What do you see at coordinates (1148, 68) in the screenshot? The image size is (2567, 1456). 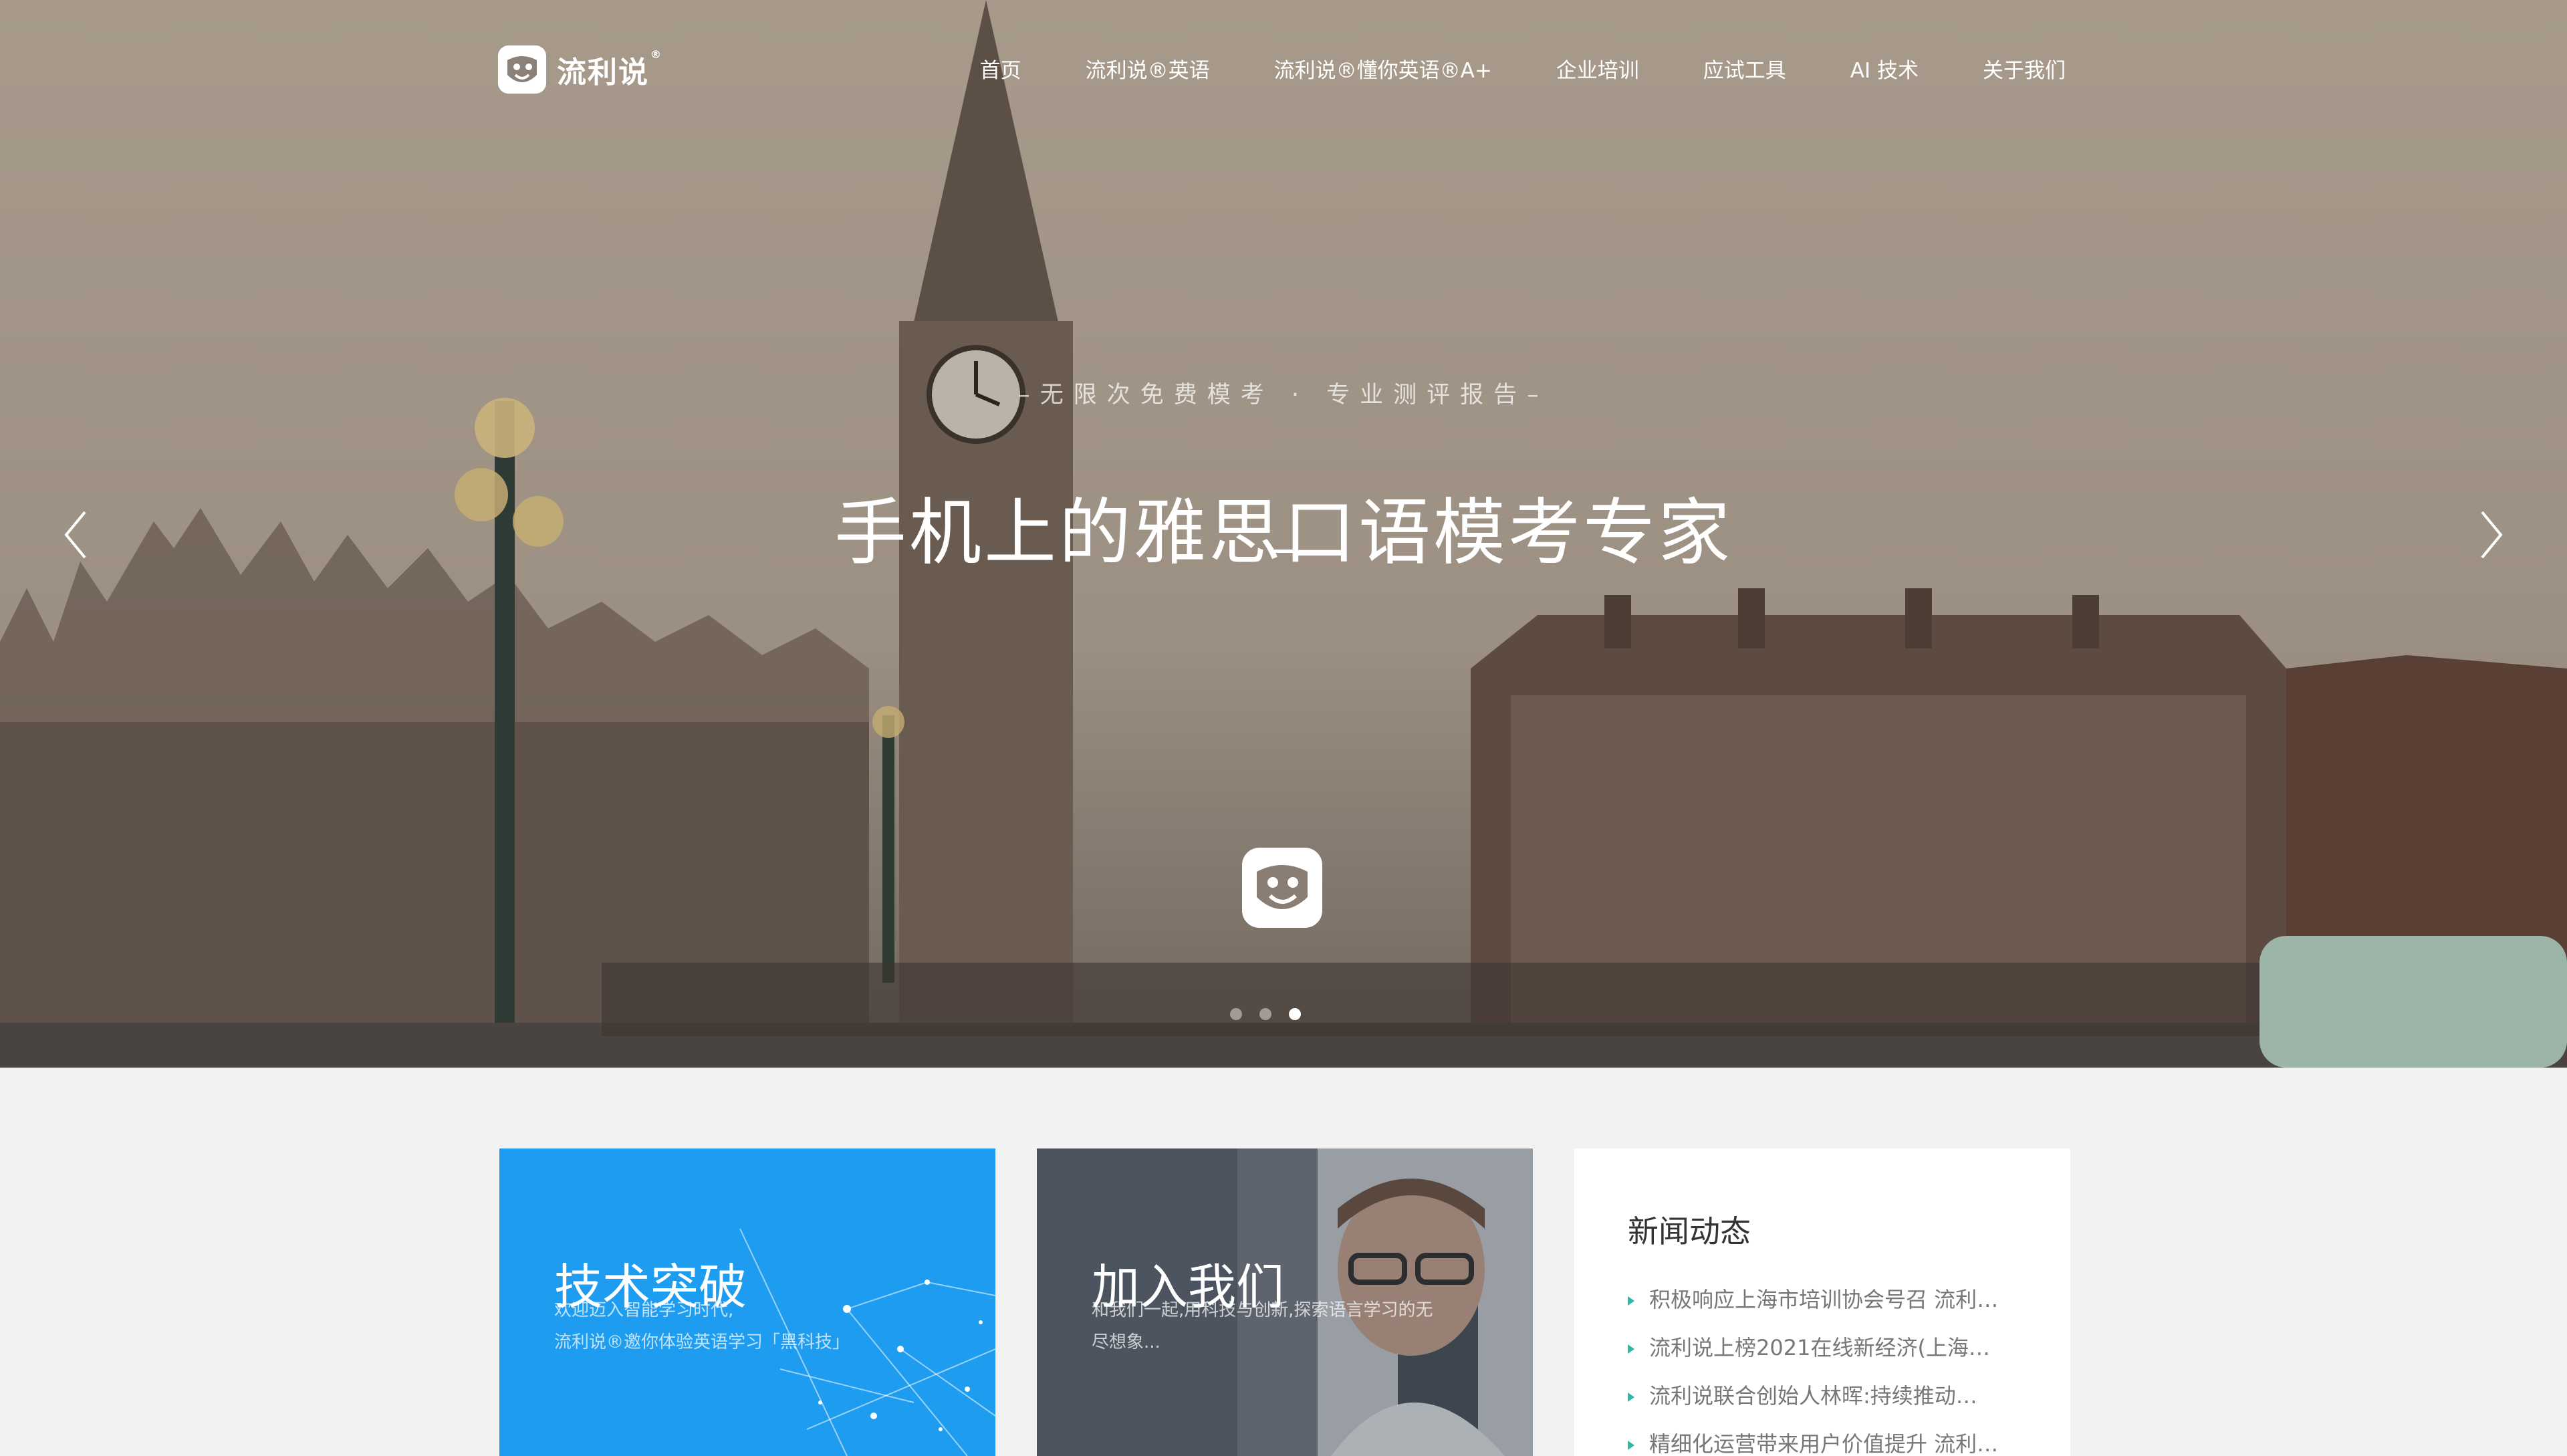 I see `nav-item-english: 流利说®英语` at bounding box center [1148, 68].